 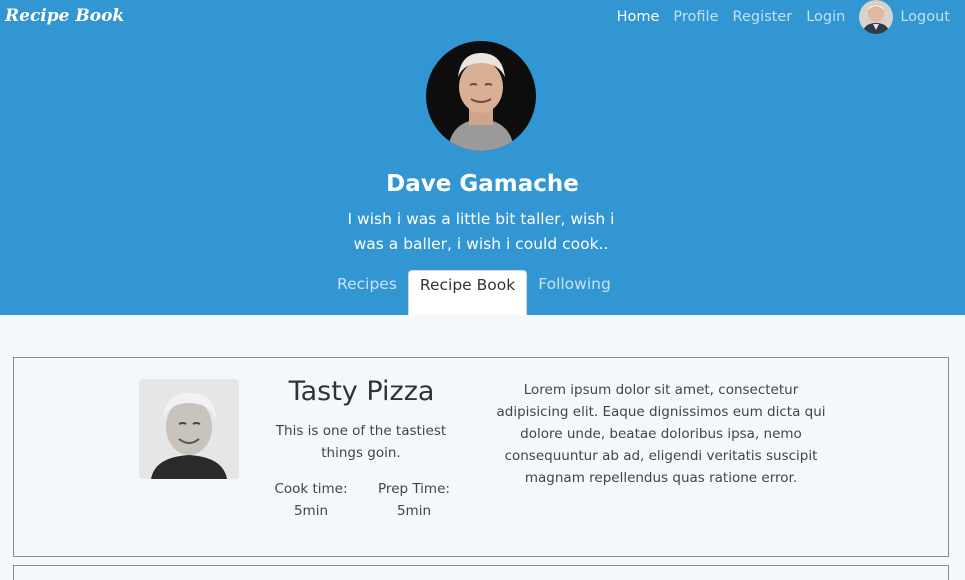 I want to click on cook-time: Cook time: 5min, so click(x=311, y=500).